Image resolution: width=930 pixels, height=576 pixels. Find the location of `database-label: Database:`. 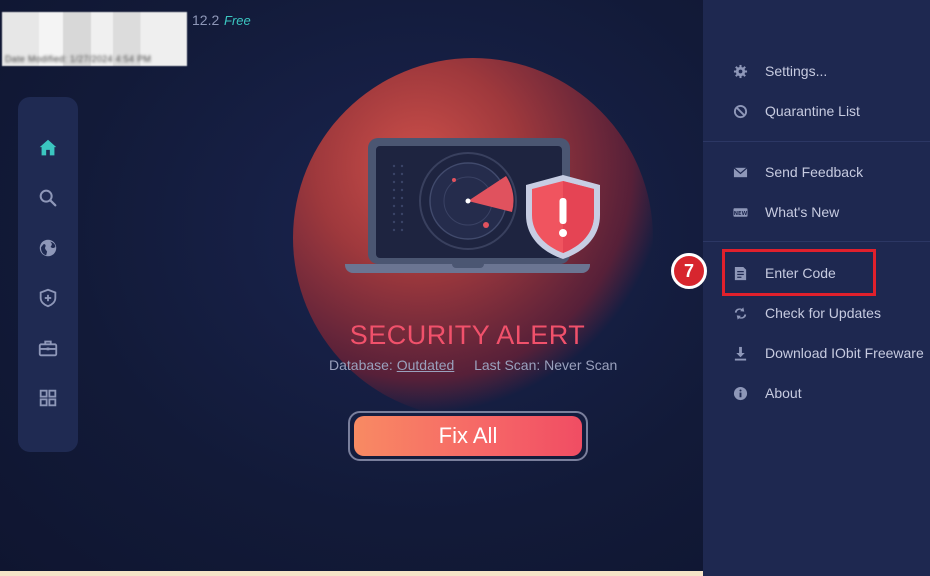

database-label: Database: is located at coordinates (361, 365).